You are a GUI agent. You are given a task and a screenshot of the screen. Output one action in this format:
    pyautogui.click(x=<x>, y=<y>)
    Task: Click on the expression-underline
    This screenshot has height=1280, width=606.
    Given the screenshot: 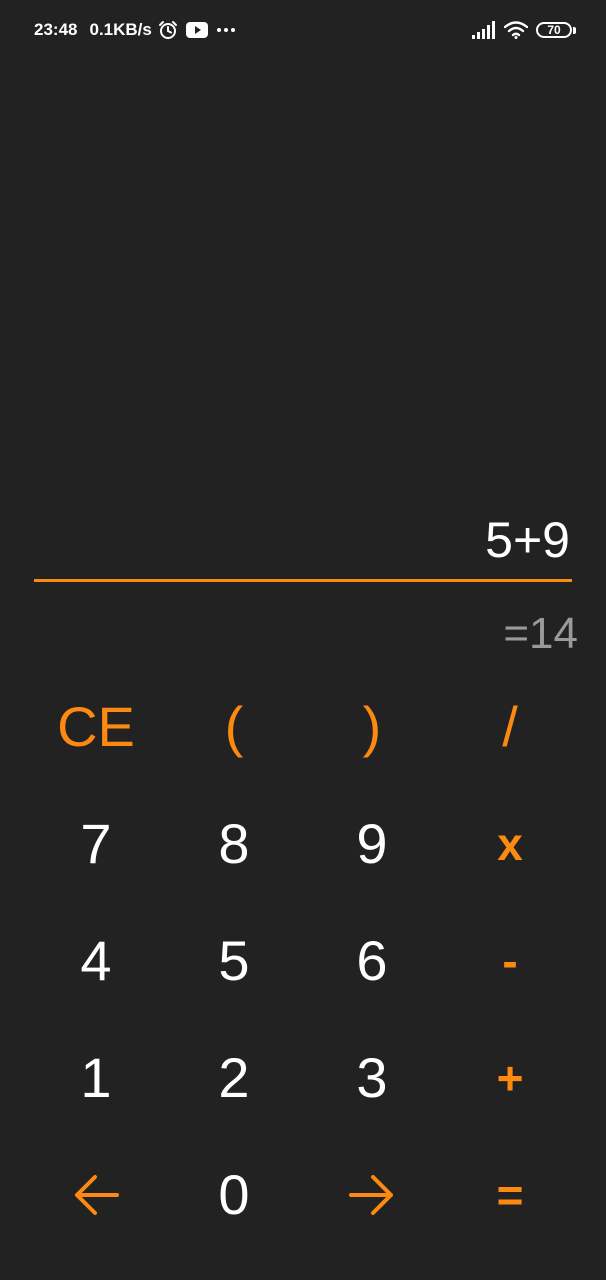 What is the action you would take?
    pyautogui.click(x=303, y=580)
    